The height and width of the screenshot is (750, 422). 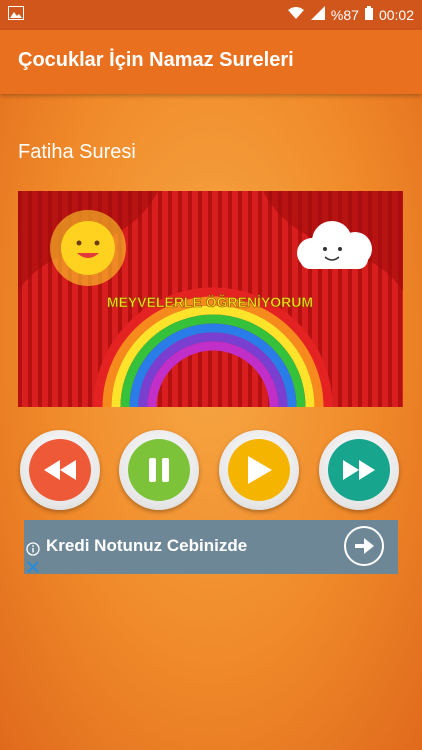 I want to click on sun-icon, so click(x=88, y=248).